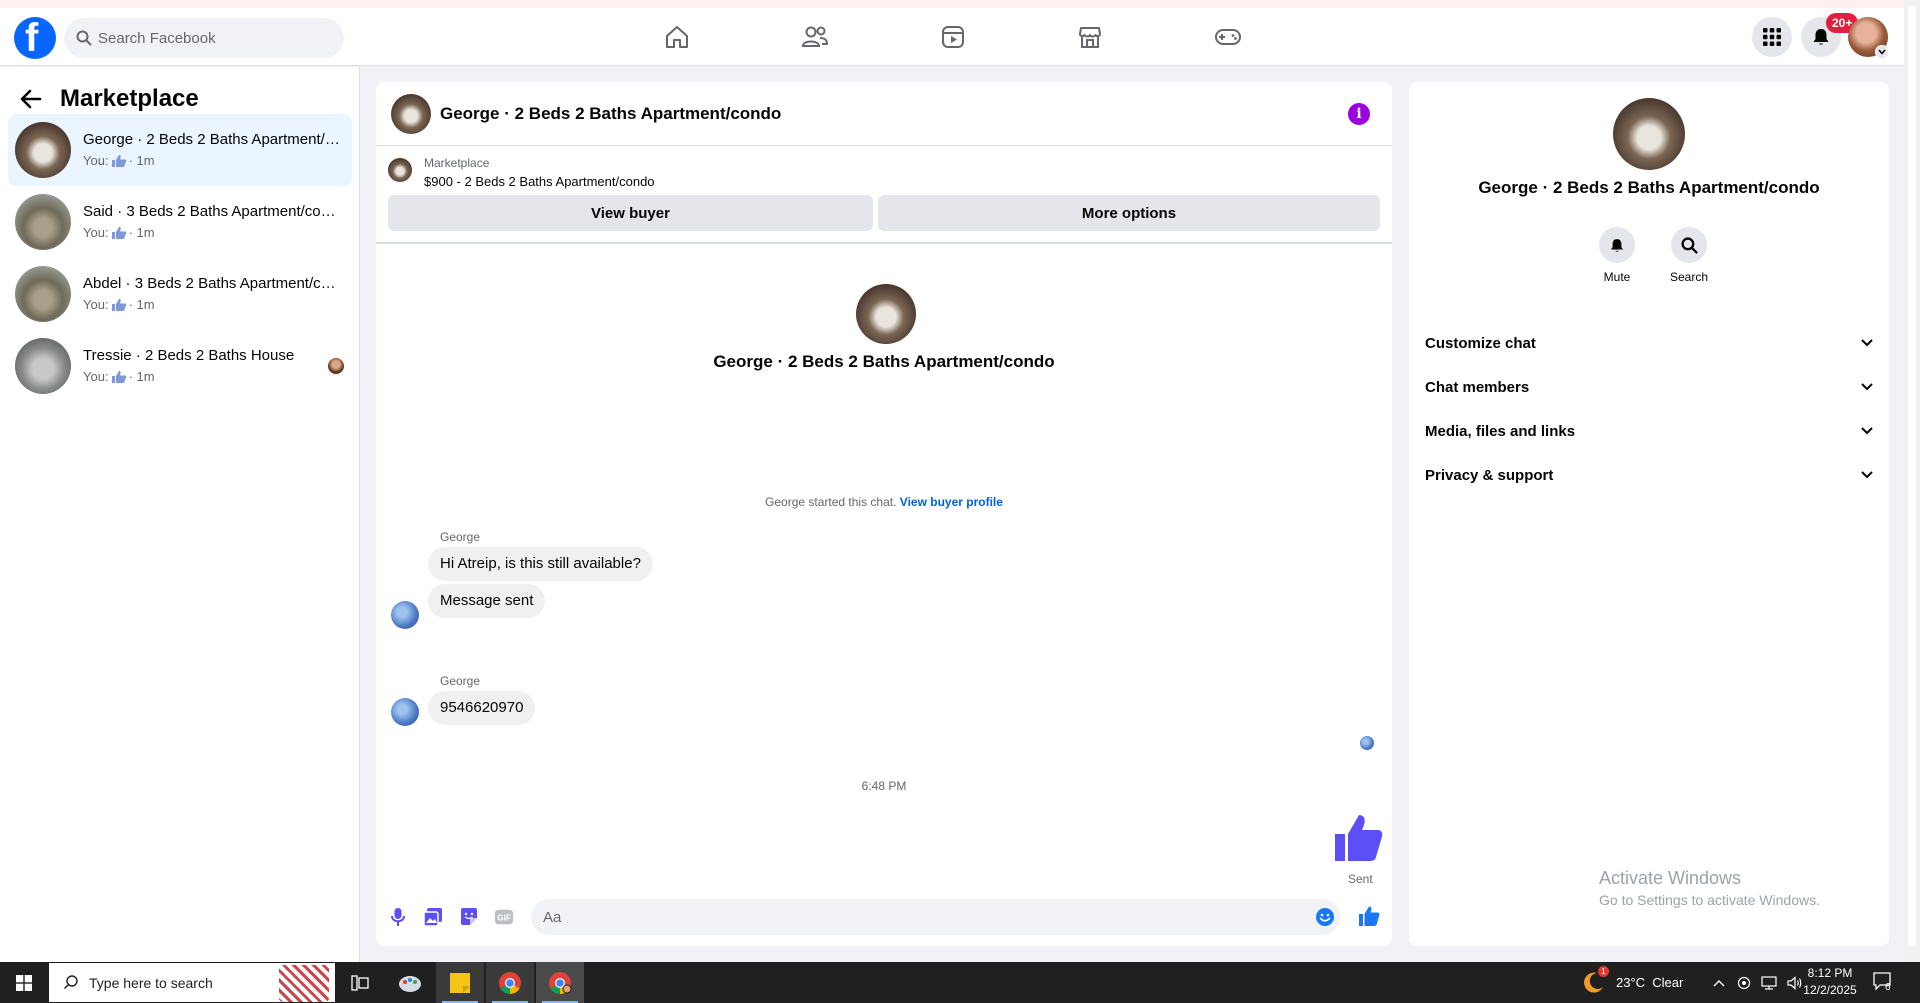 This screenshot has width=1920, height=1003. I want to click on action-center-icon: 6, so click(1883, 982).